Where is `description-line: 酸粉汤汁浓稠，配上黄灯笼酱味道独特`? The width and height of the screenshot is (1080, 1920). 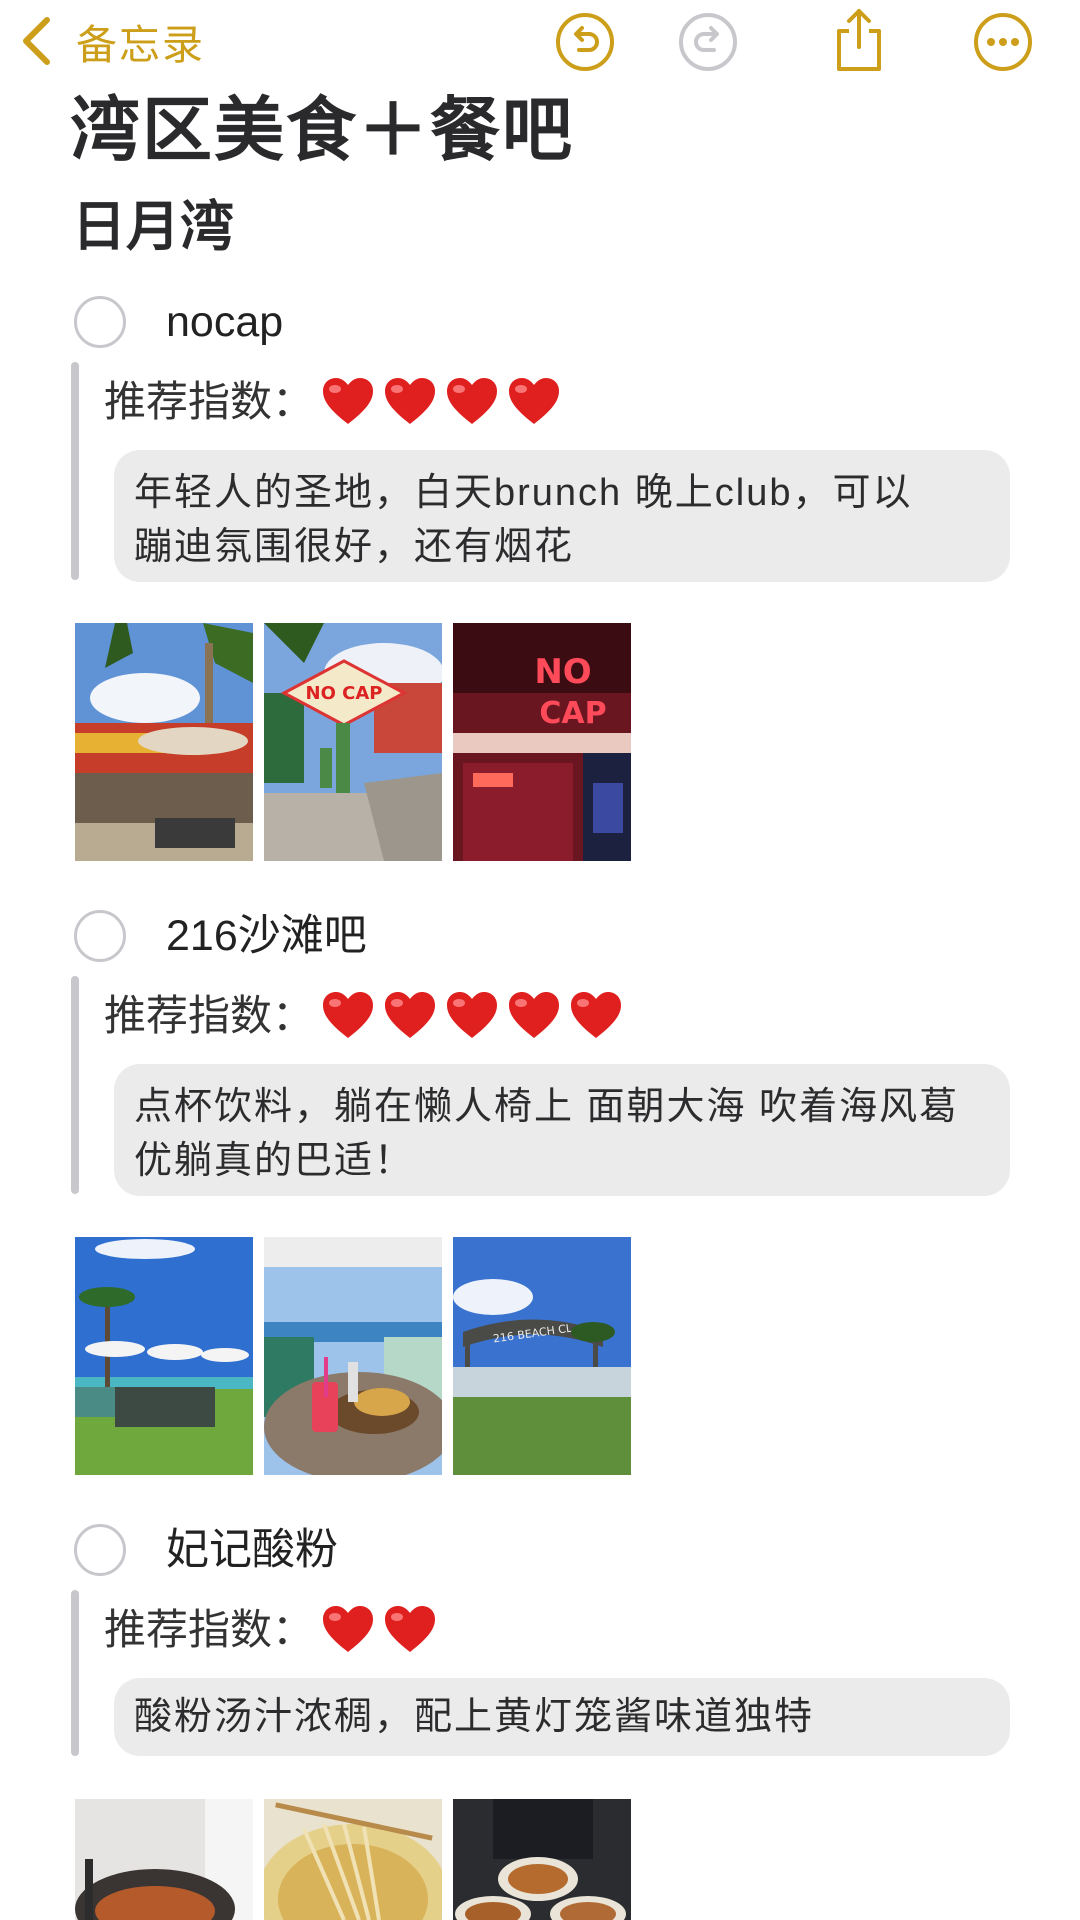
description-line: 酸粉汤汁浓稠，配上黄灯笼酱味道独特 is located at coordinates (474, 1717).